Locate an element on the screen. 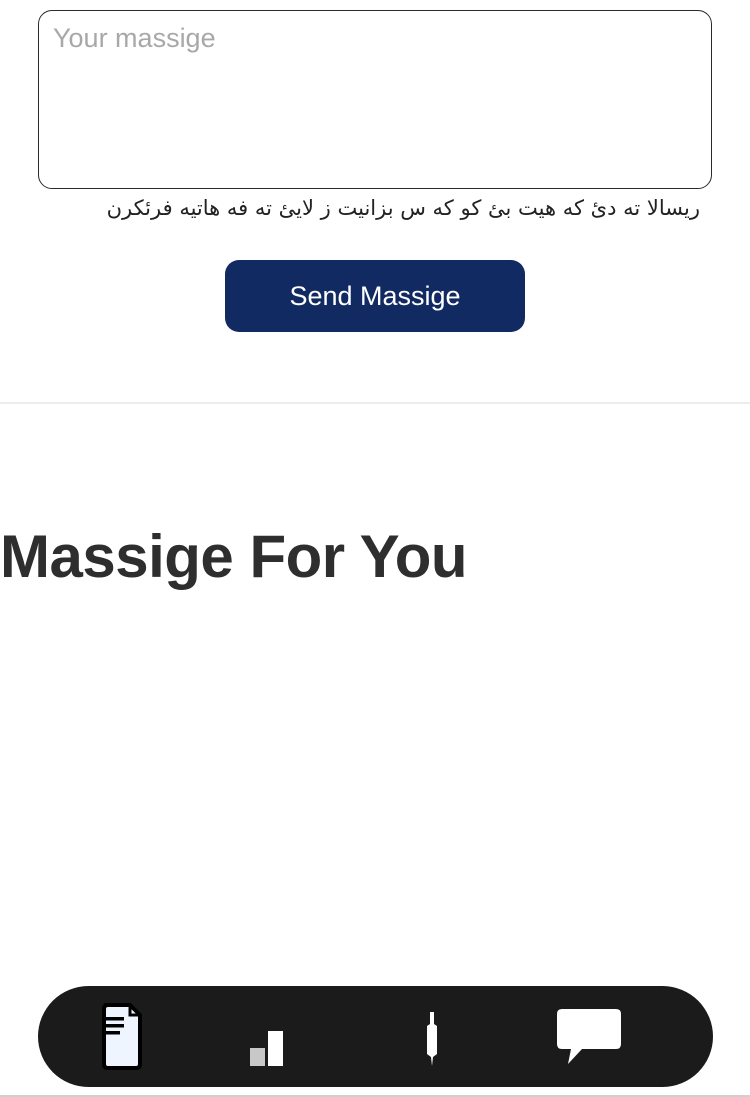 The height and width of the screenshot is (1097, 750). nav-item-write is located at coordinates (432, 1036).